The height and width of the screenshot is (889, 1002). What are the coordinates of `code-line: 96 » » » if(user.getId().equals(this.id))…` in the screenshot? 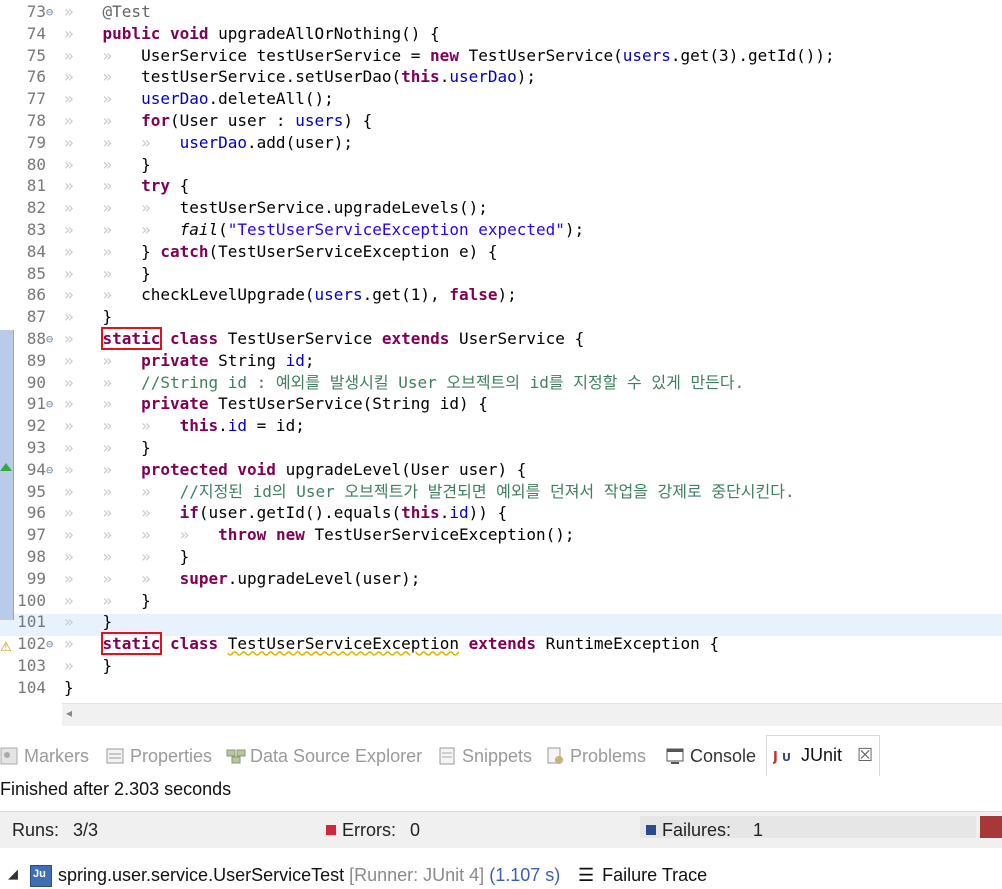 It's located at (501, 513).